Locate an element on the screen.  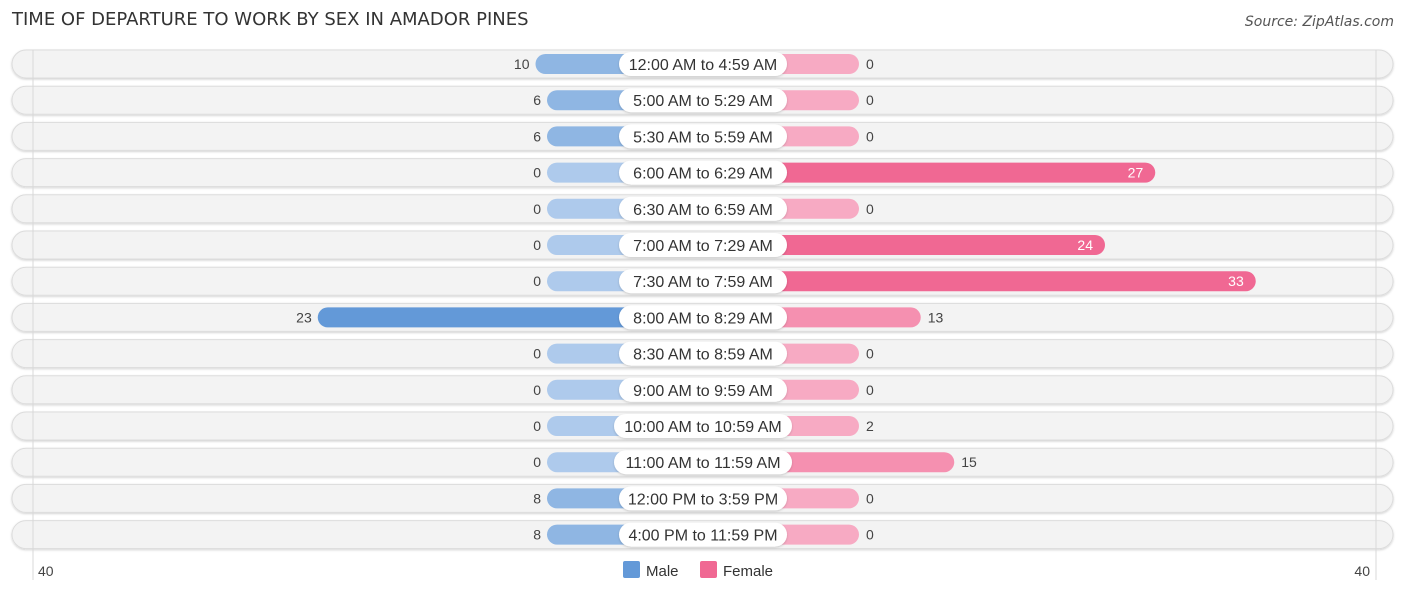
category-label: 4:00 PM to 11:59 PM is located at coordinates (702, 536).